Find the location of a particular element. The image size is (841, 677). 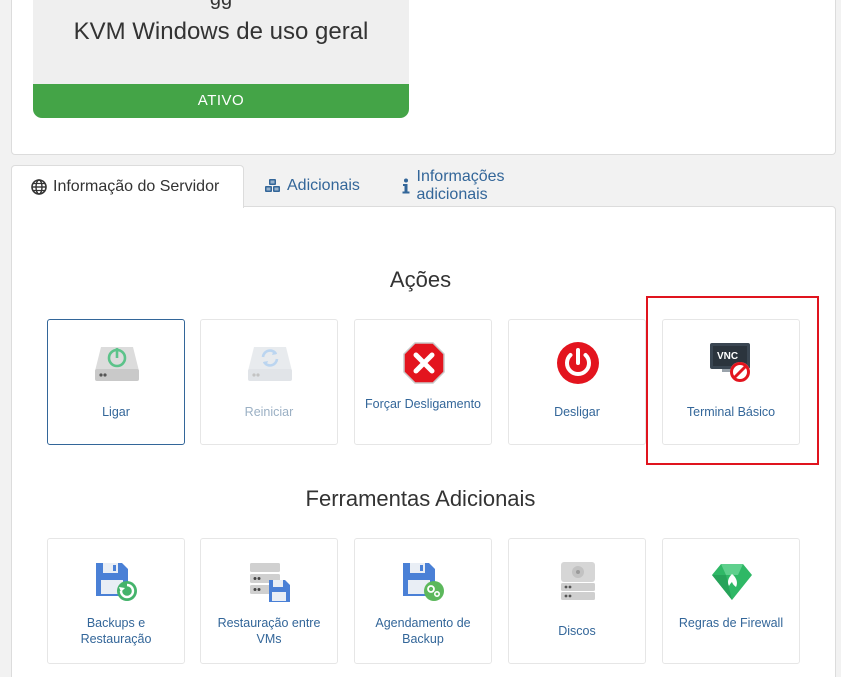

force-stop-icon is located at coordinates (424, 363).